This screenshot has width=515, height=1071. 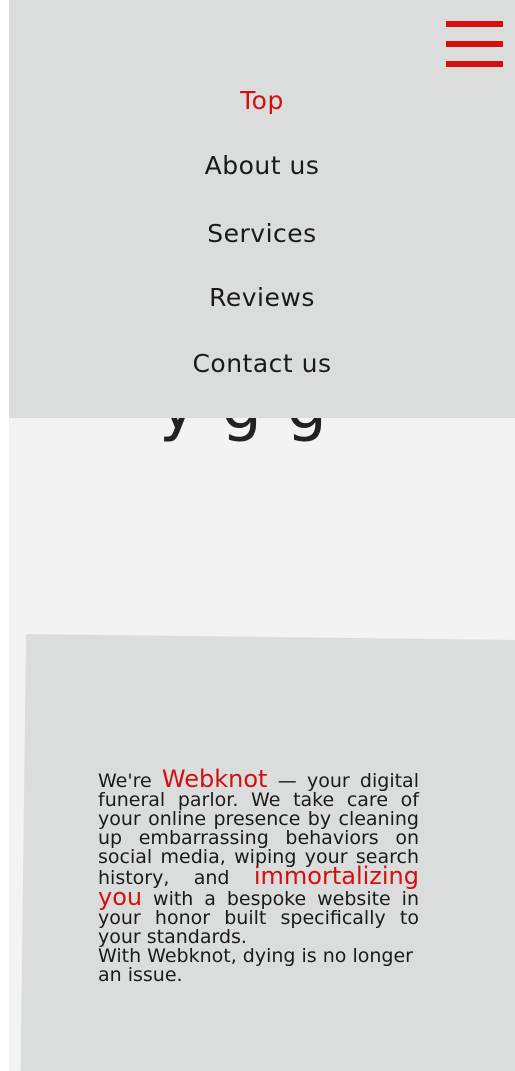 What do you see at coordinates (262, 165) in the screenshot?
I see `nav-item-about-us: About us` at bounding box center [262, 165].